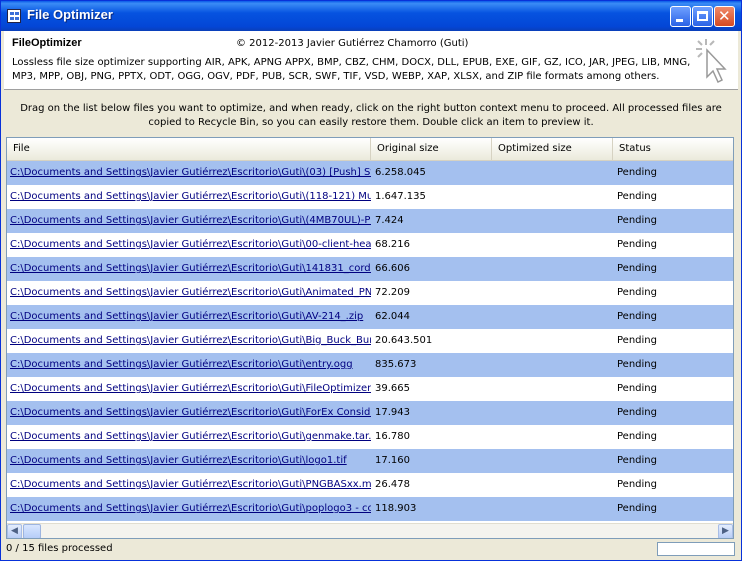 Image resolution: width=742 pixels, height=561 pixels. I want to click on close-button: ✕, so click(724, 16).